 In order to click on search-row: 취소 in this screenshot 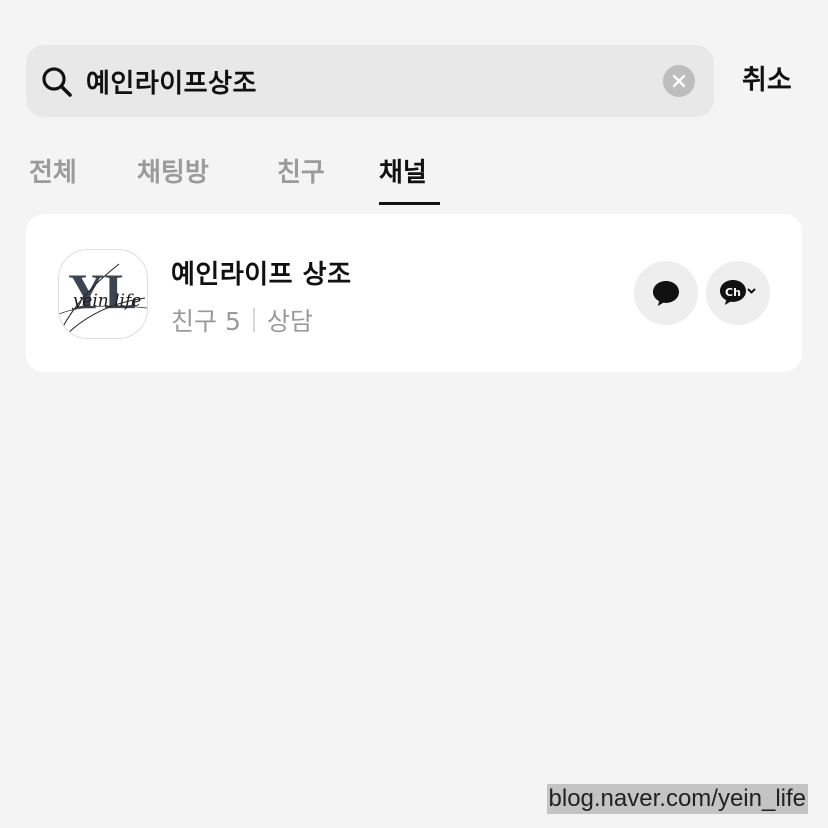, I will do `click(414, 81)`.